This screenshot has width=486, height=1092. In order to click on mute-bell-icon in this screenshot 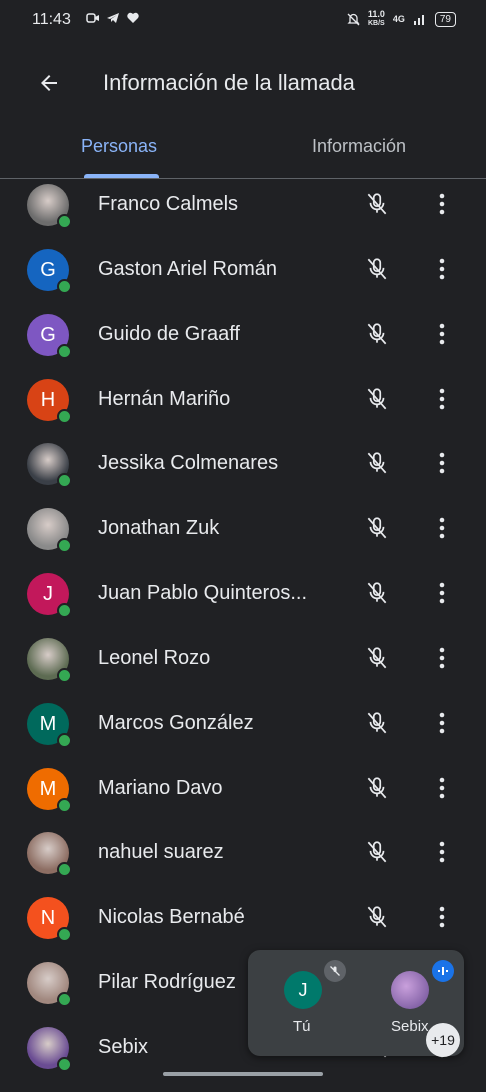, I will do `click(353, 19)`.